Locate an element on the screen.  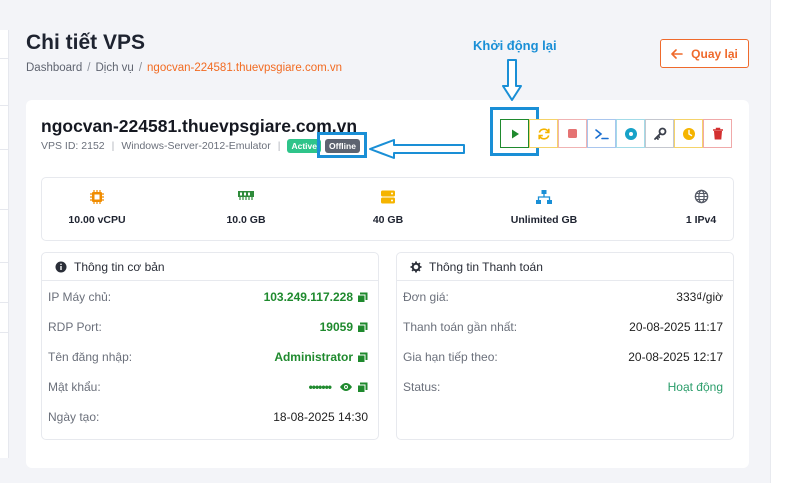
ip-address: 103.249.117.228 is located at coordinates (308, 297).